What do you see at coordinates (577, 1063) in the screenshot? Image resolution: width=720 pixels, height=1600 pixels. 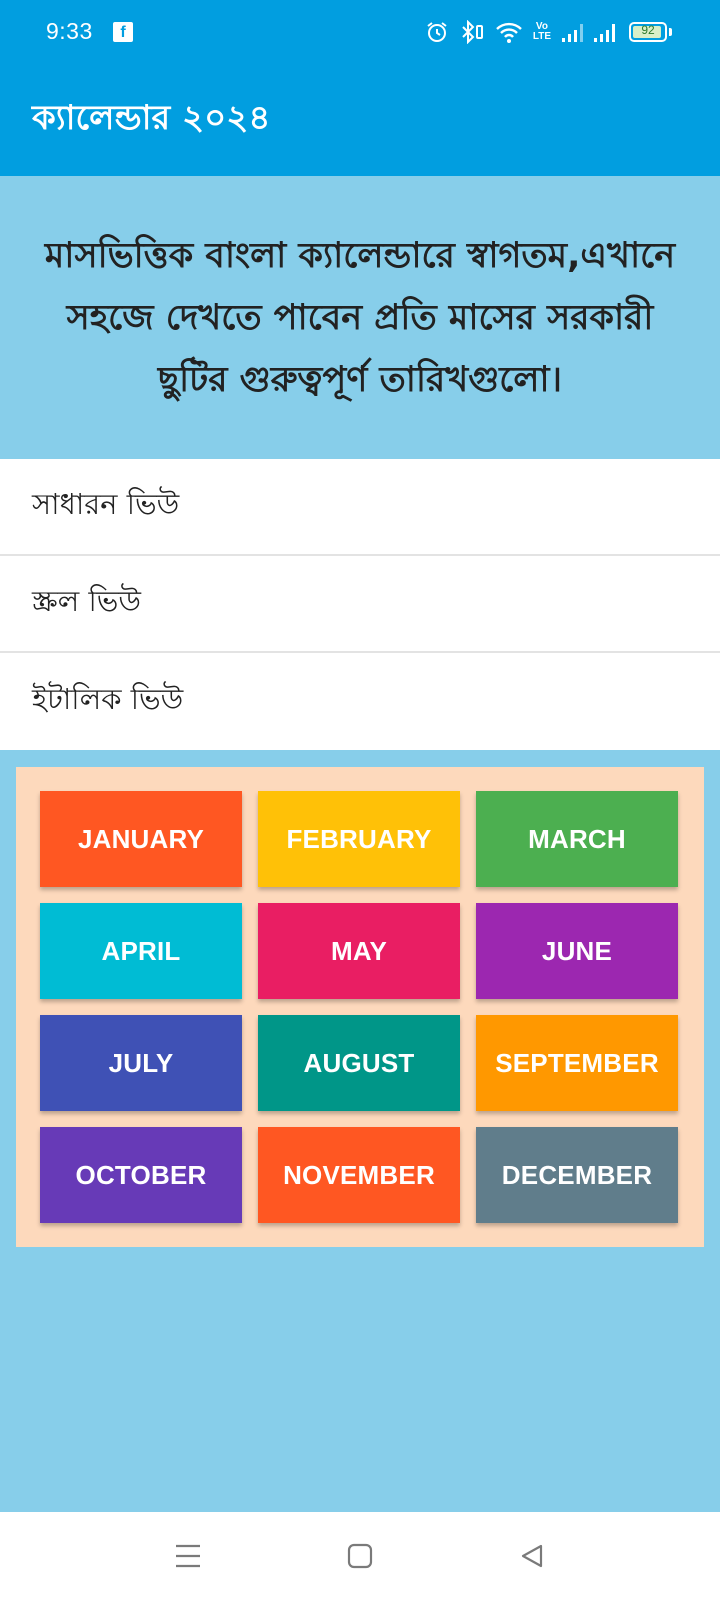 I see `month-button-september: SEPTEMBER` at bounding box center [577, 1063].